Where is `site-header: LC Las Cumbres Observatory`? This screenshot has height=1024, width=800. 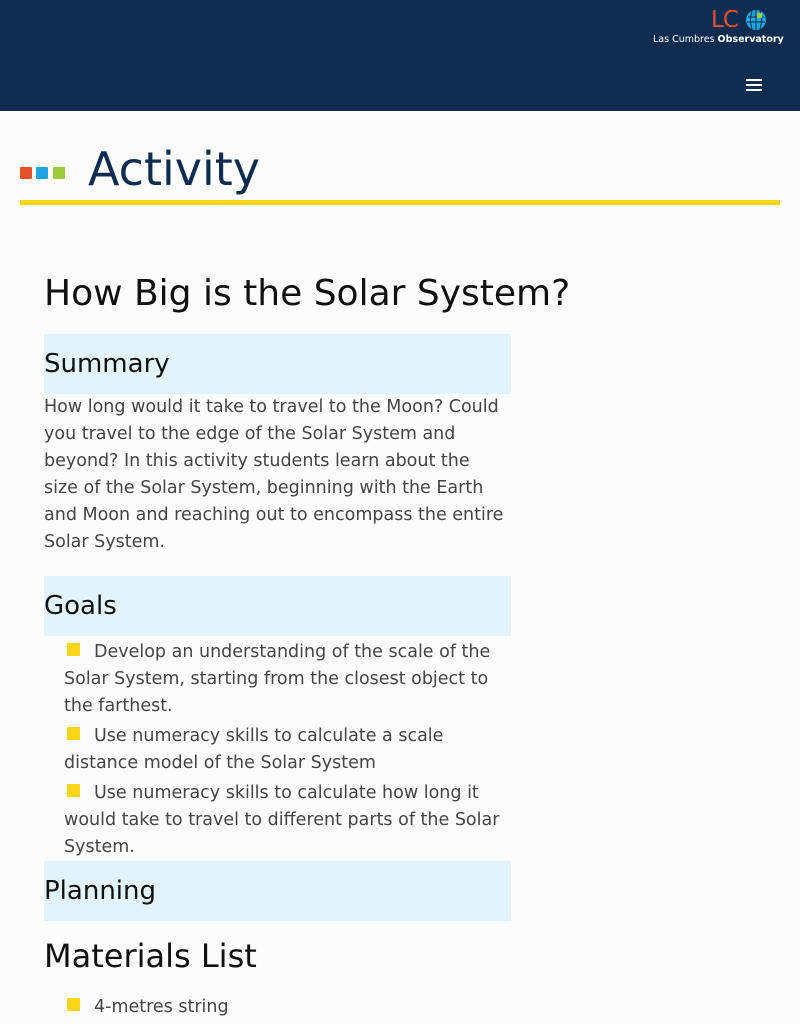
site-header: LC Las Cumbres Observatory is located at coordinates (400, 55).